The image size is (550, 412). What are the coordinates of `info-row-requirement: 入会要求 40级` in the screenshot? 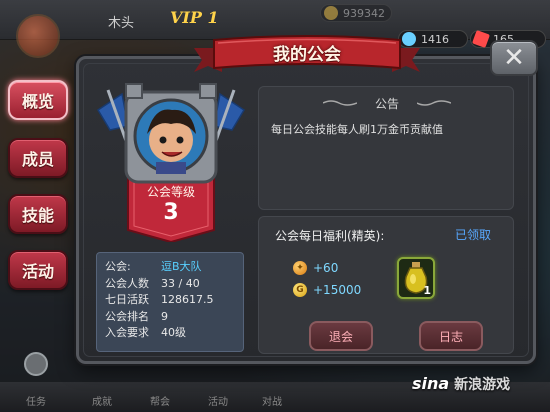 It's located at (145, 332).